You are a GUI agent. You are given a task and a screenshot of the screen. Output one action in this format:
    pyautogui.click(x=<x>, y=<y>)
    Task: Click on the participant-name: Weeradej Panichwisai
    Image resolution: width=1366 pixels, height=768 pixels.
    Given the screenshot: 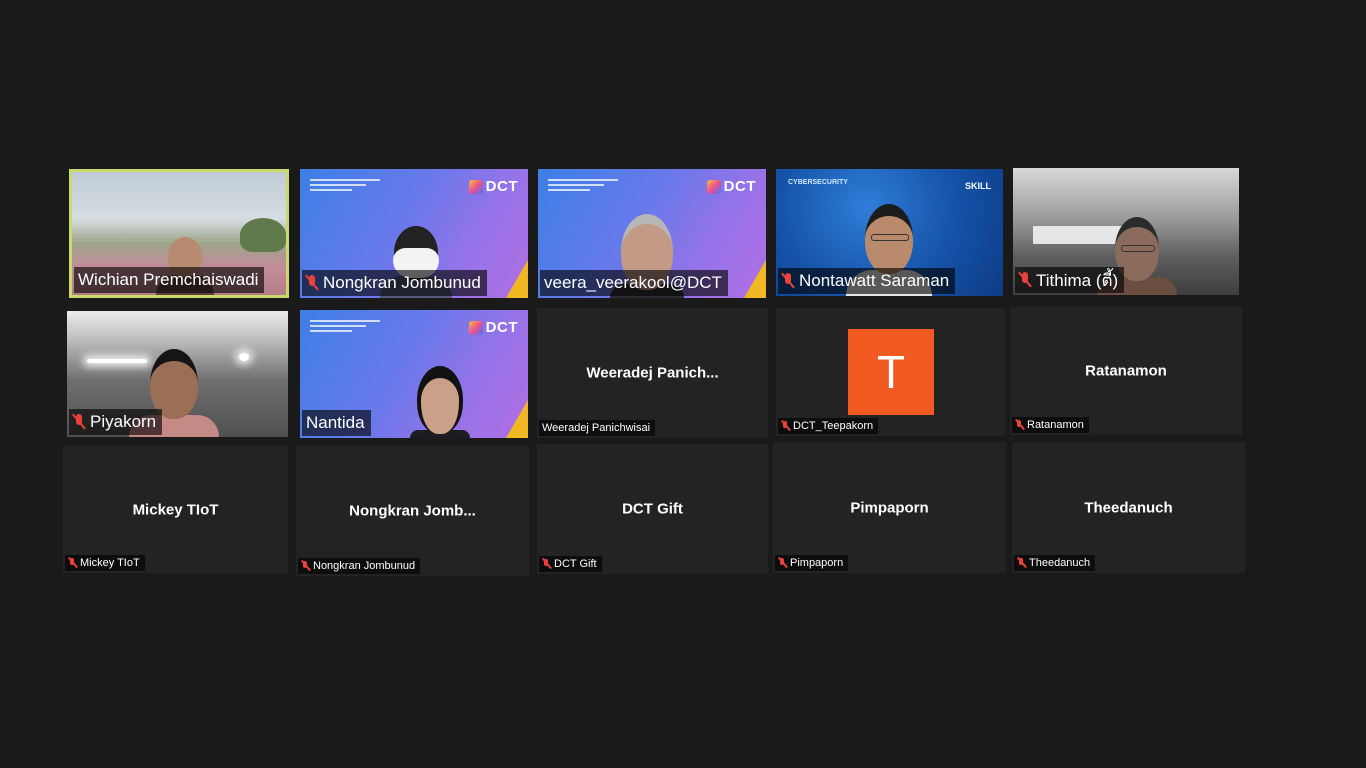 What is the action you would take?
    pyautogui.click(x=596, y=428)
    